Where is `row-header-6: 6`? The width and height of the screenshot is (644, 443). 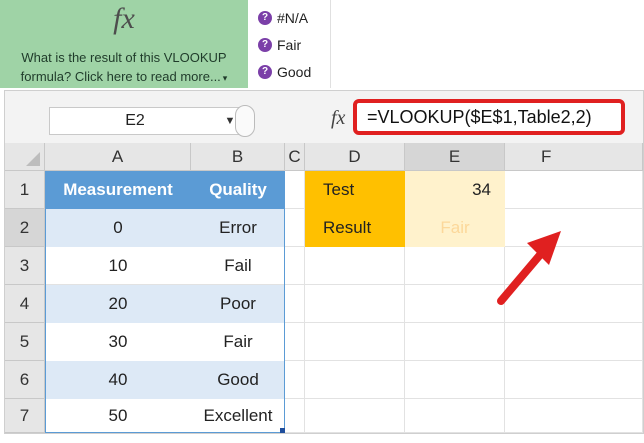
row-header-6: 6 is located at coordinates (25, 380).